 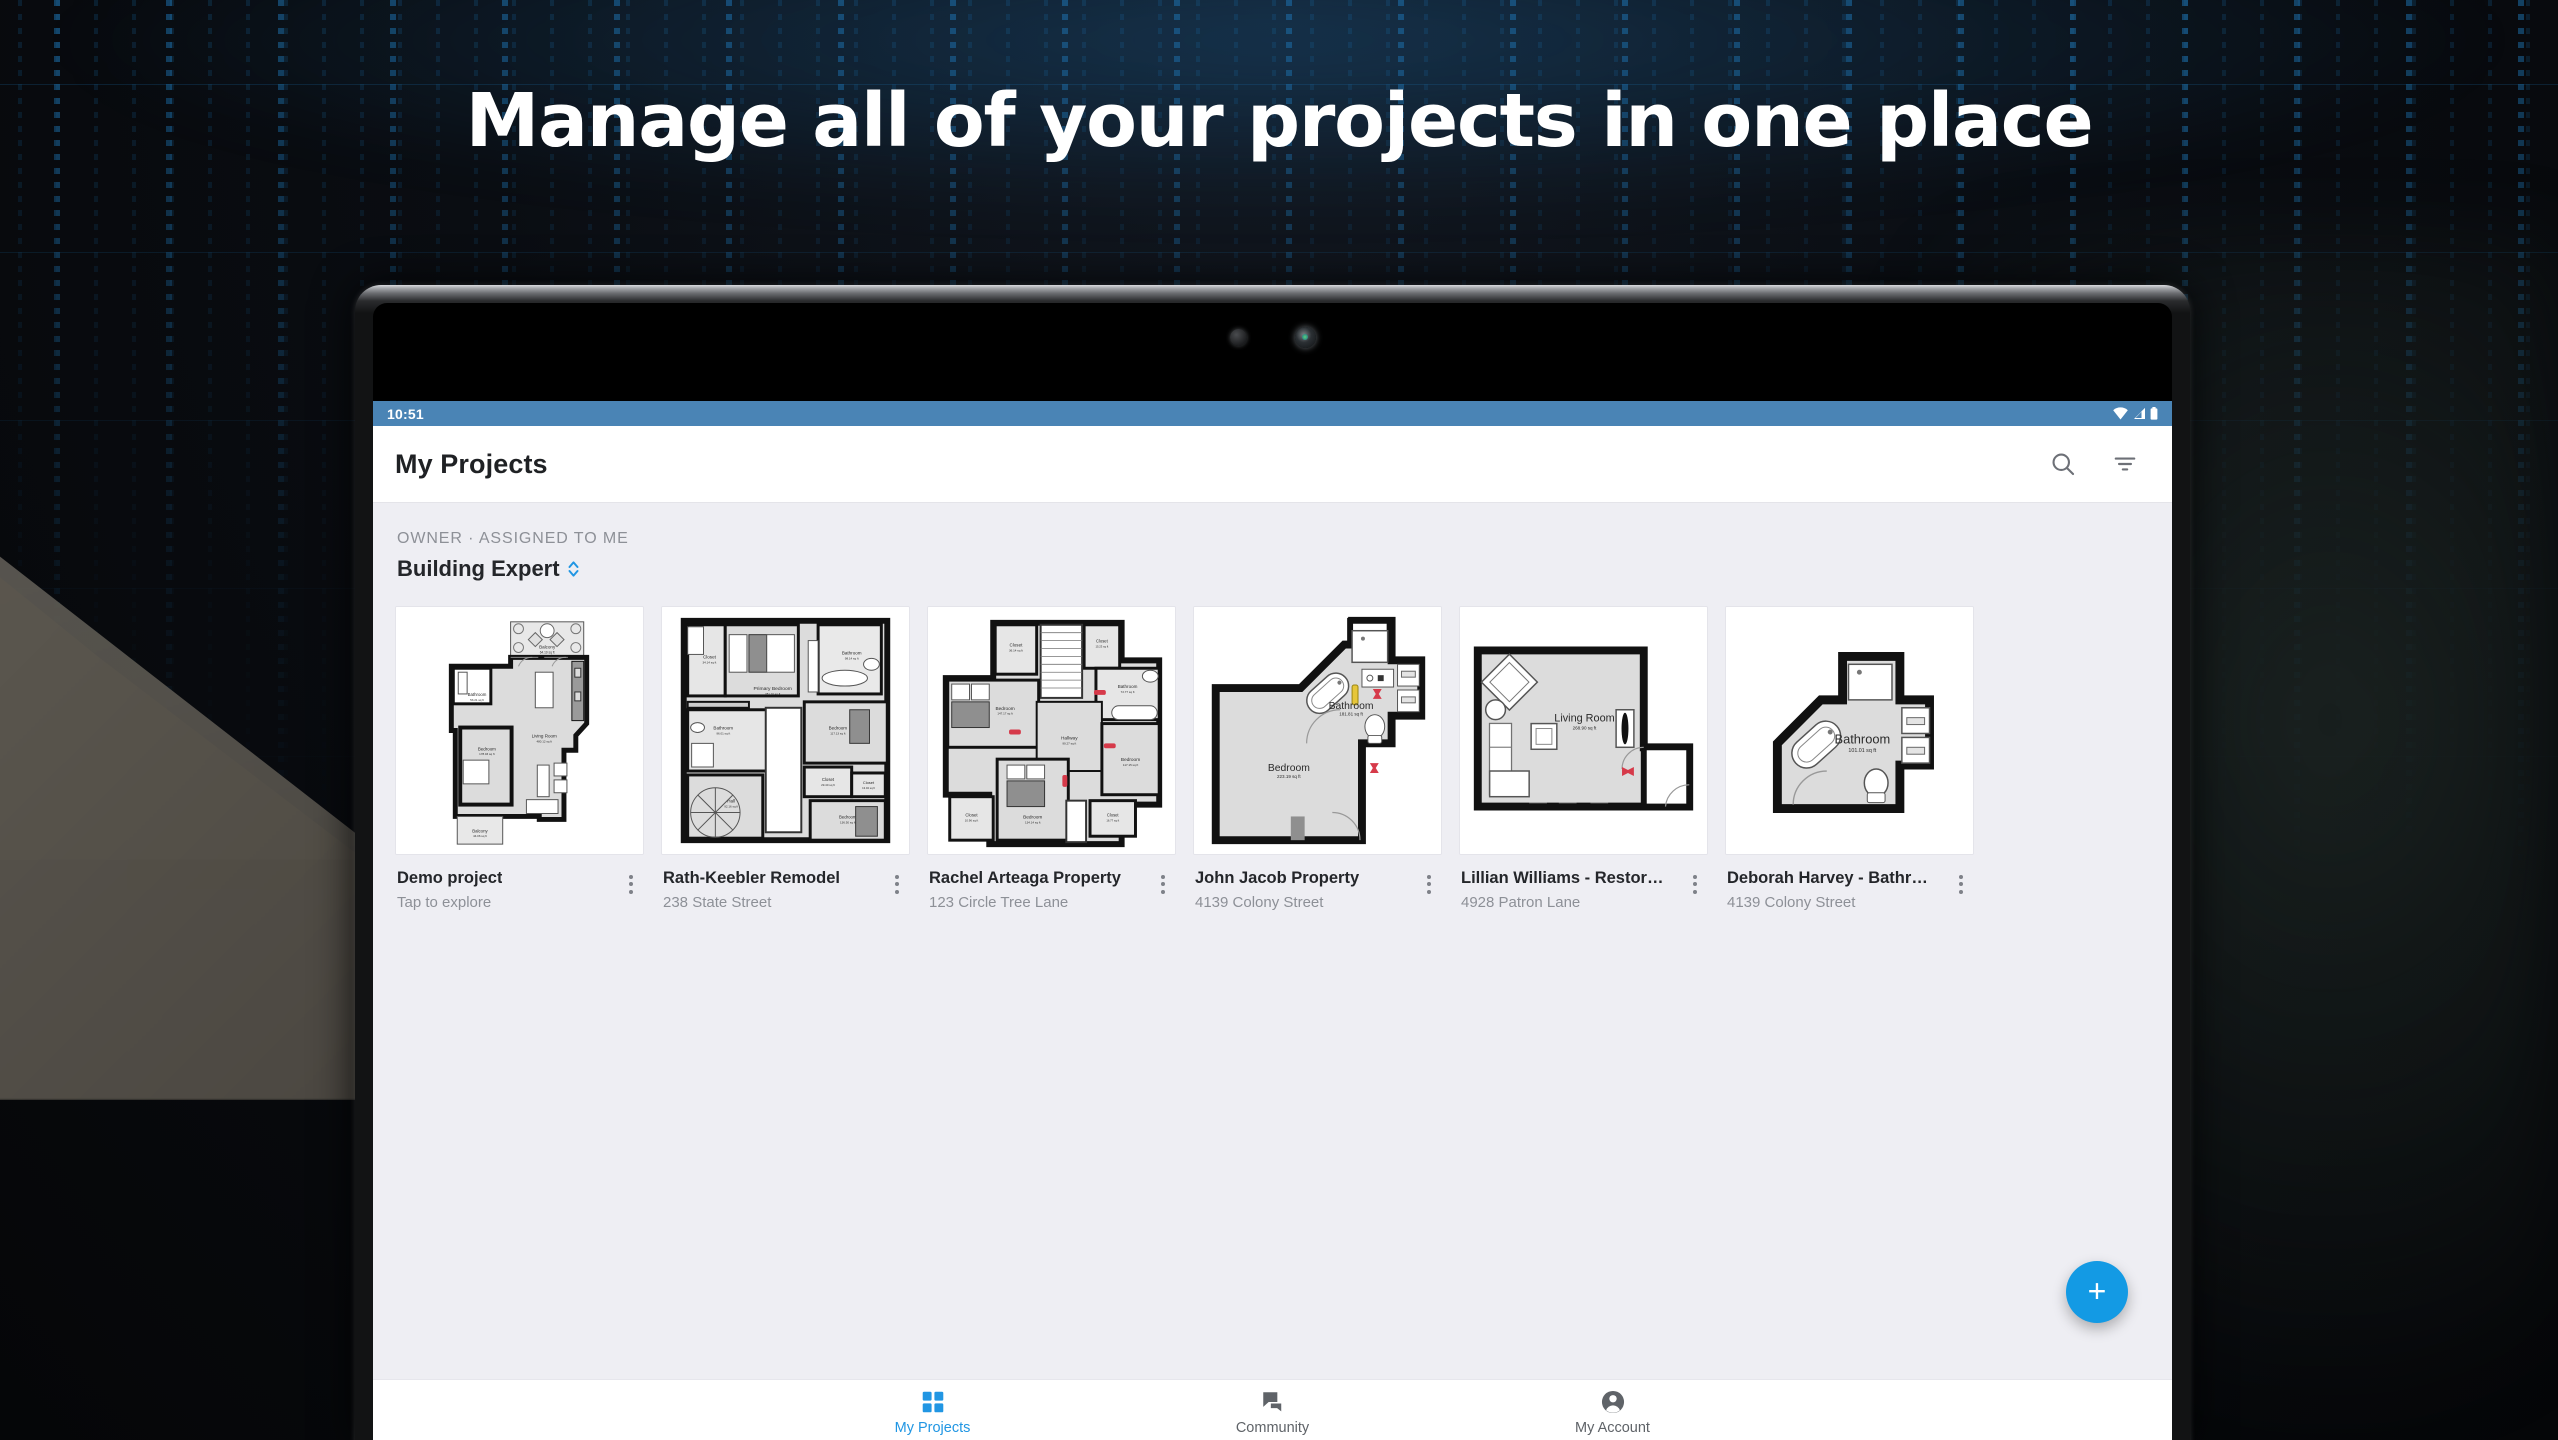 What do you see at coordinates (848, 822) in the screenshot?
I see `svg-text: 136.50 sq ft` at bounding box center [848, 822].